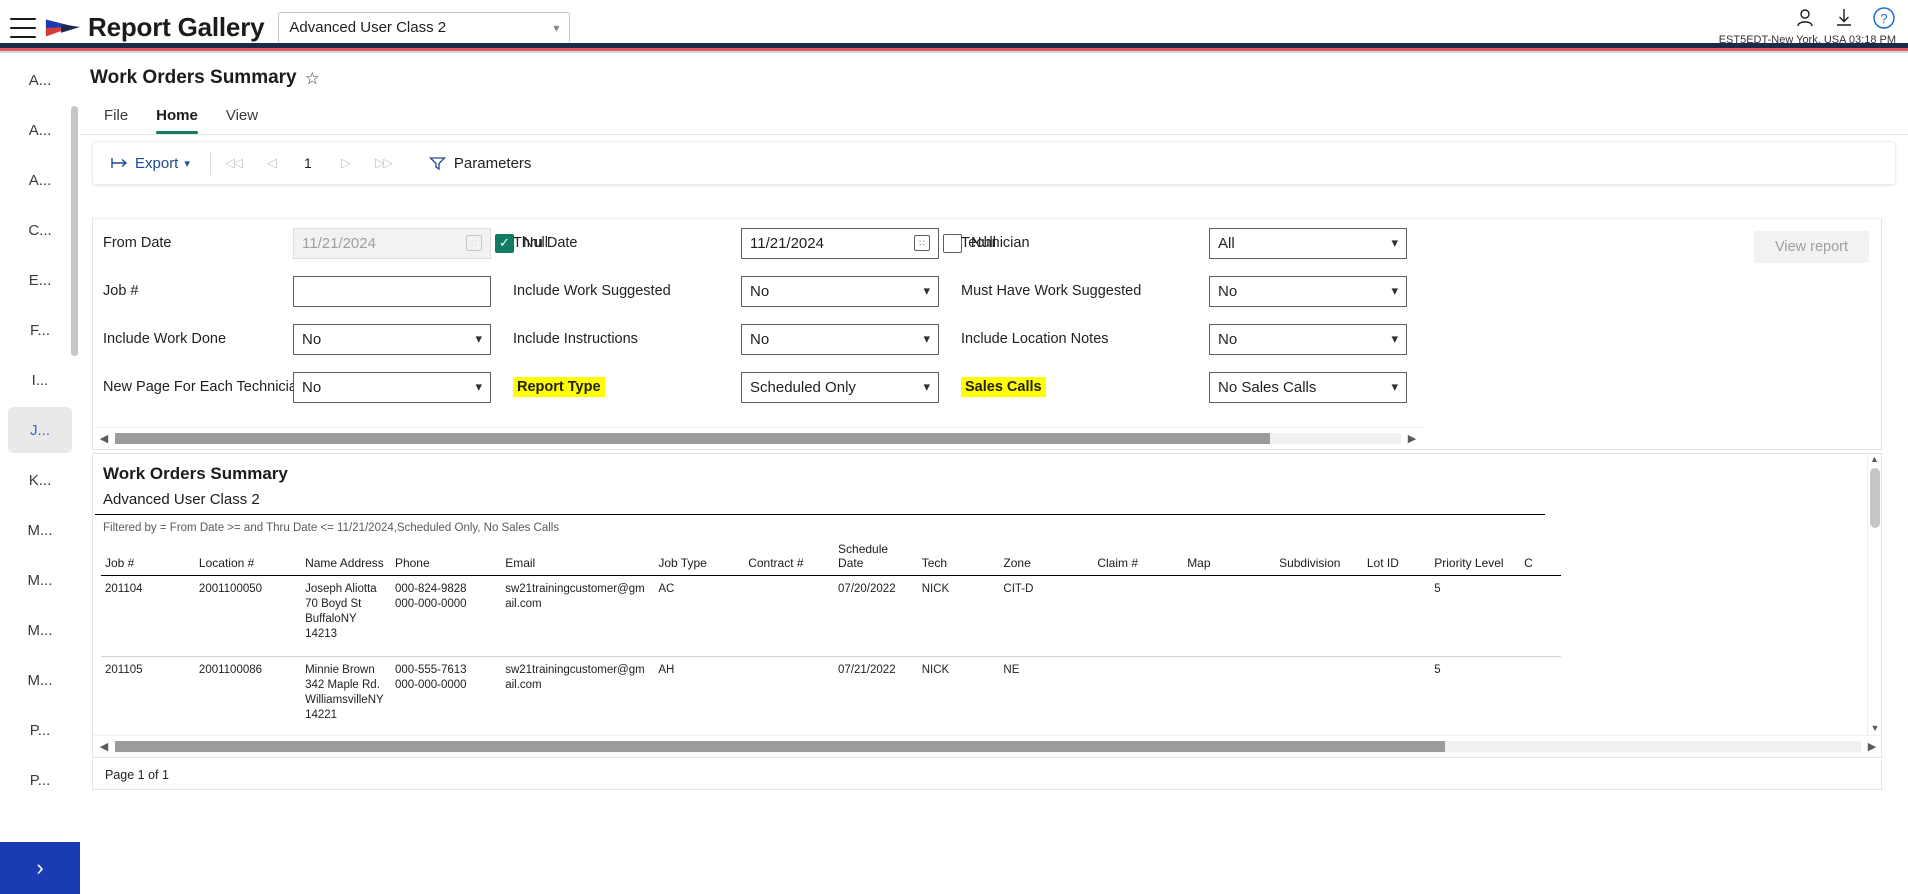 Image resolution: width=1908 pixels, height=894 pixels. What do you see at coordinates (1875, 498) in the screenshot?
I see `vscroll-thumb` at bounding box center [1875, 498].